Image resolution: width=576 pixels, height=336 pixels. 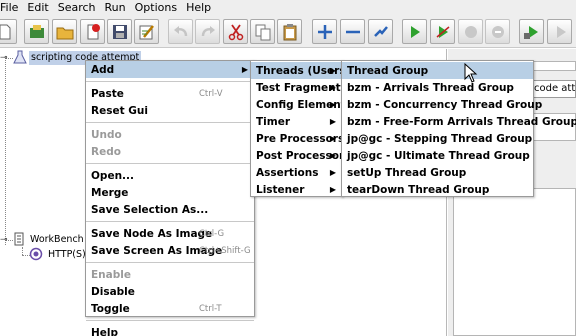 What do you see at coordinates (170, 330) in the screenshot?
I see `menu-item-help: Help` at bounding box center [170, 330].